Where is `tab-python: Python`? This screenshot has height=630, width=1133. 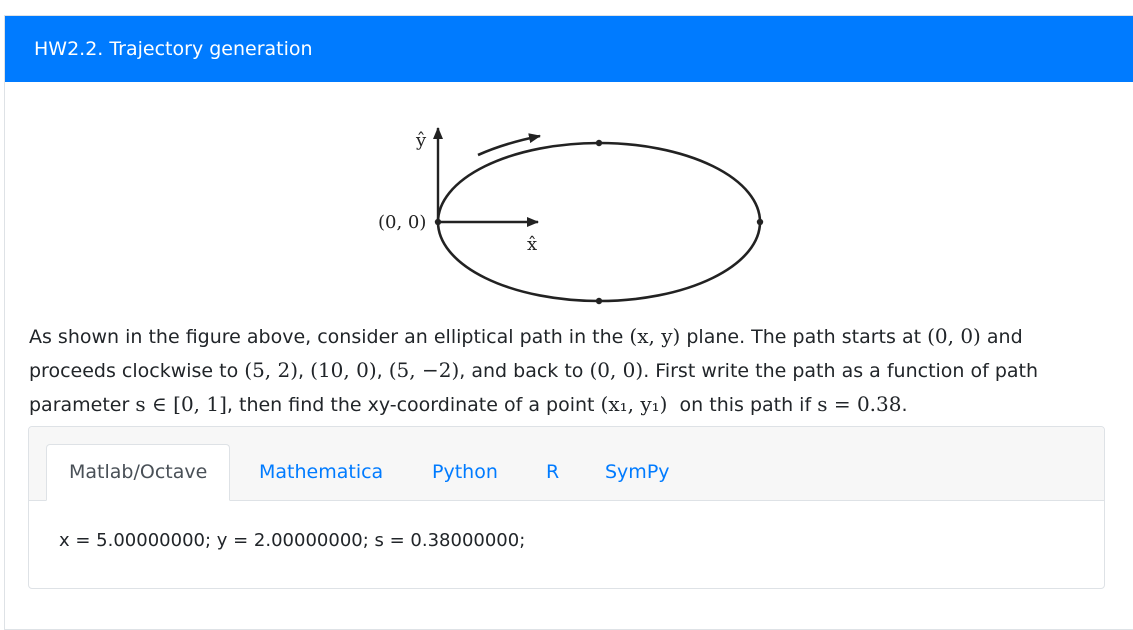
tab-python: Python is located at coordinates (465, 472).